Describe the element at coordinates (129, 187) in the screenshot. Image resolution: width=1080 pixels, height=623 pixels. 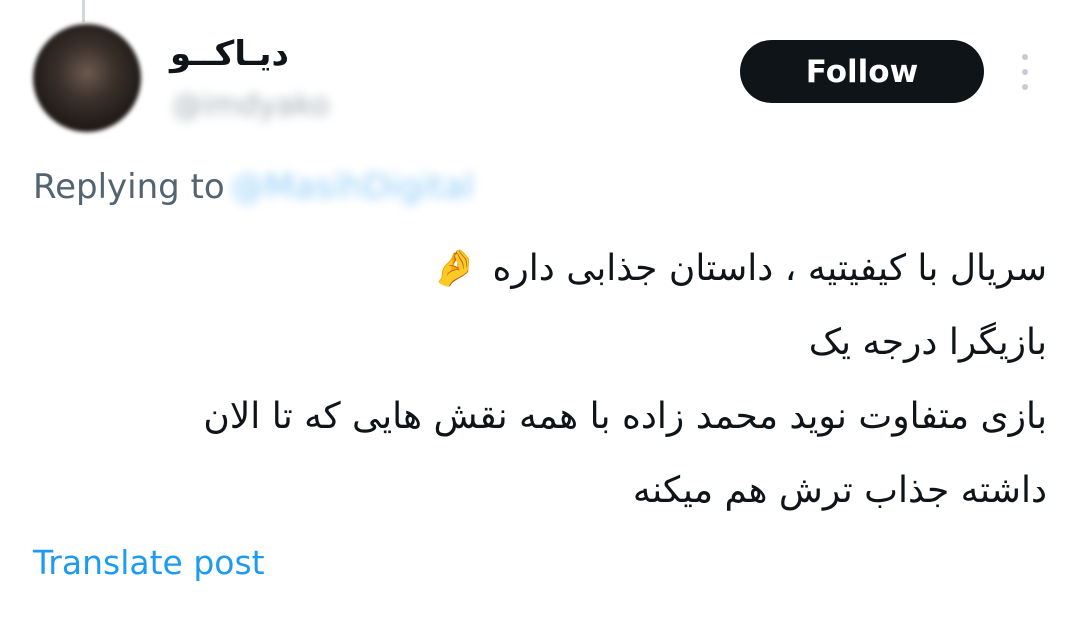
I see `replying-to-label: Replying to` at that location.